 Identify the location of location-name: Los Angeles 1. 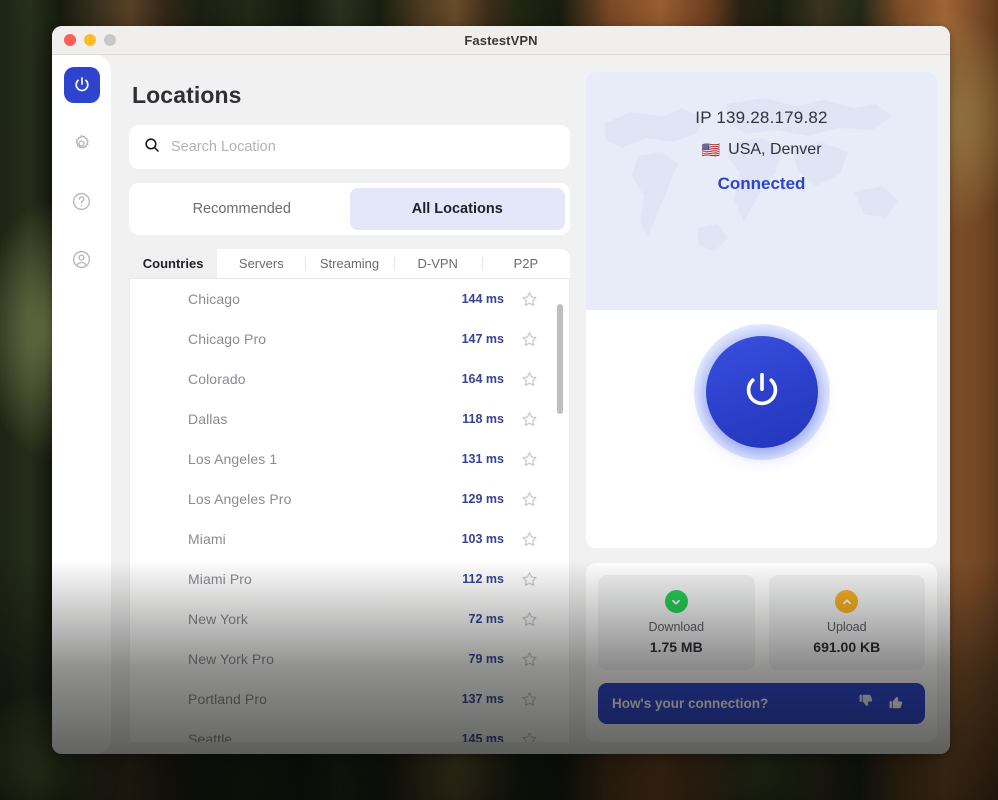
(233, 459).